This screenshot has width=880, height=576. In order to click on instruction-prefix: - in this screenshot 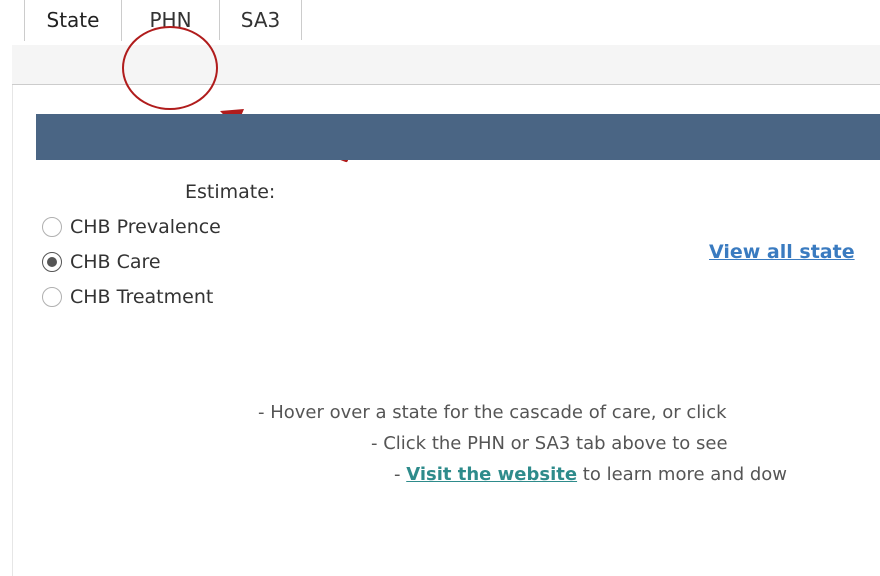, I will do `click(400, 474)`.